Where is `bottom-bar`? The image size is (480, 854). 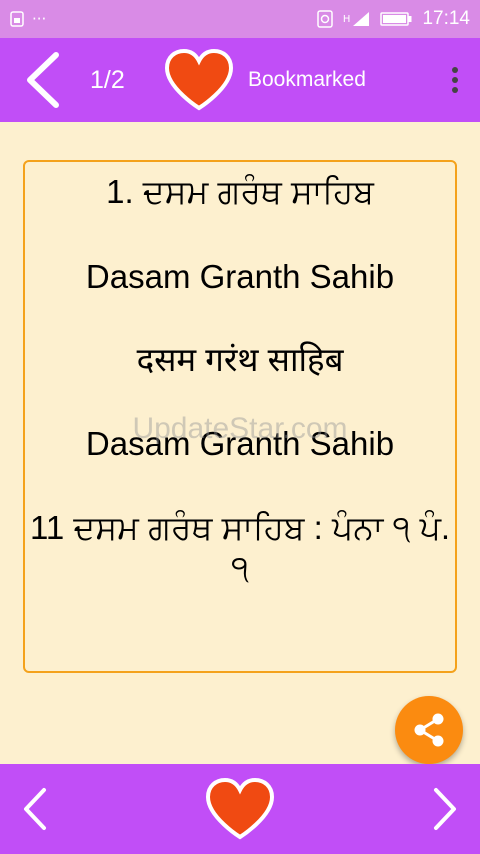 bottom-bar is located at coordinates (240, 809).